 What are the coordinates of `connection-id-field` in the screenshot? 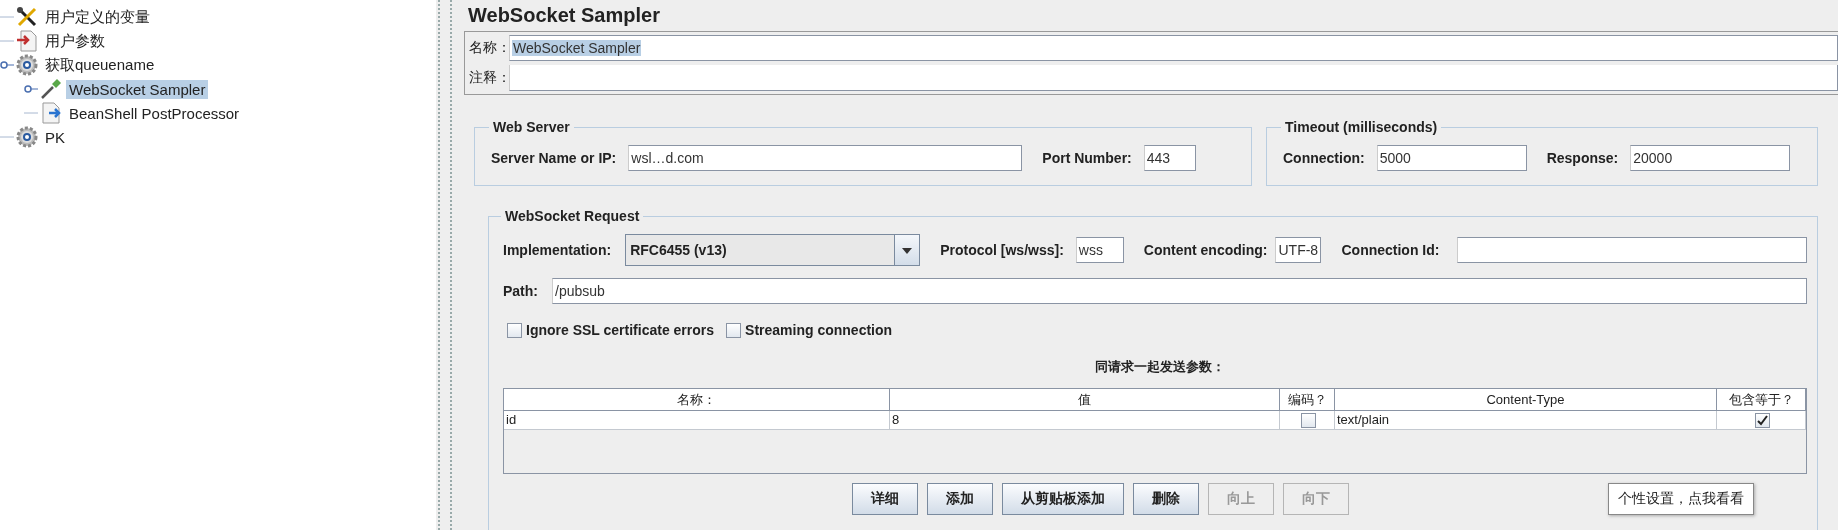 It's located at (1632, 250).